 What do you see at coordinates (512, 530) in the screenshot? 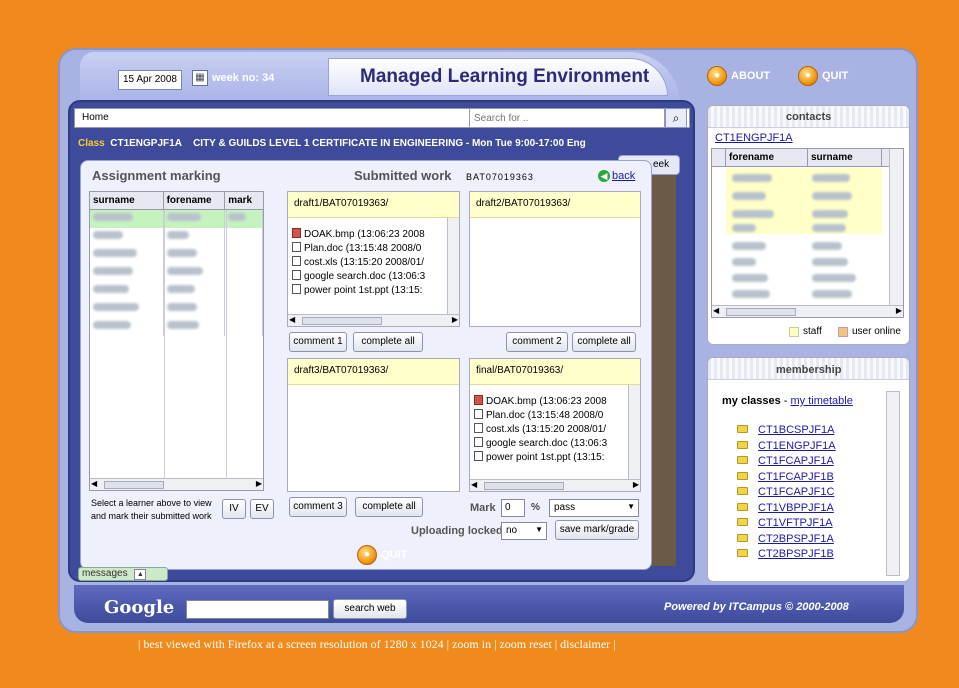
I see `uploading-value: no` at bounding box center [512, 530].